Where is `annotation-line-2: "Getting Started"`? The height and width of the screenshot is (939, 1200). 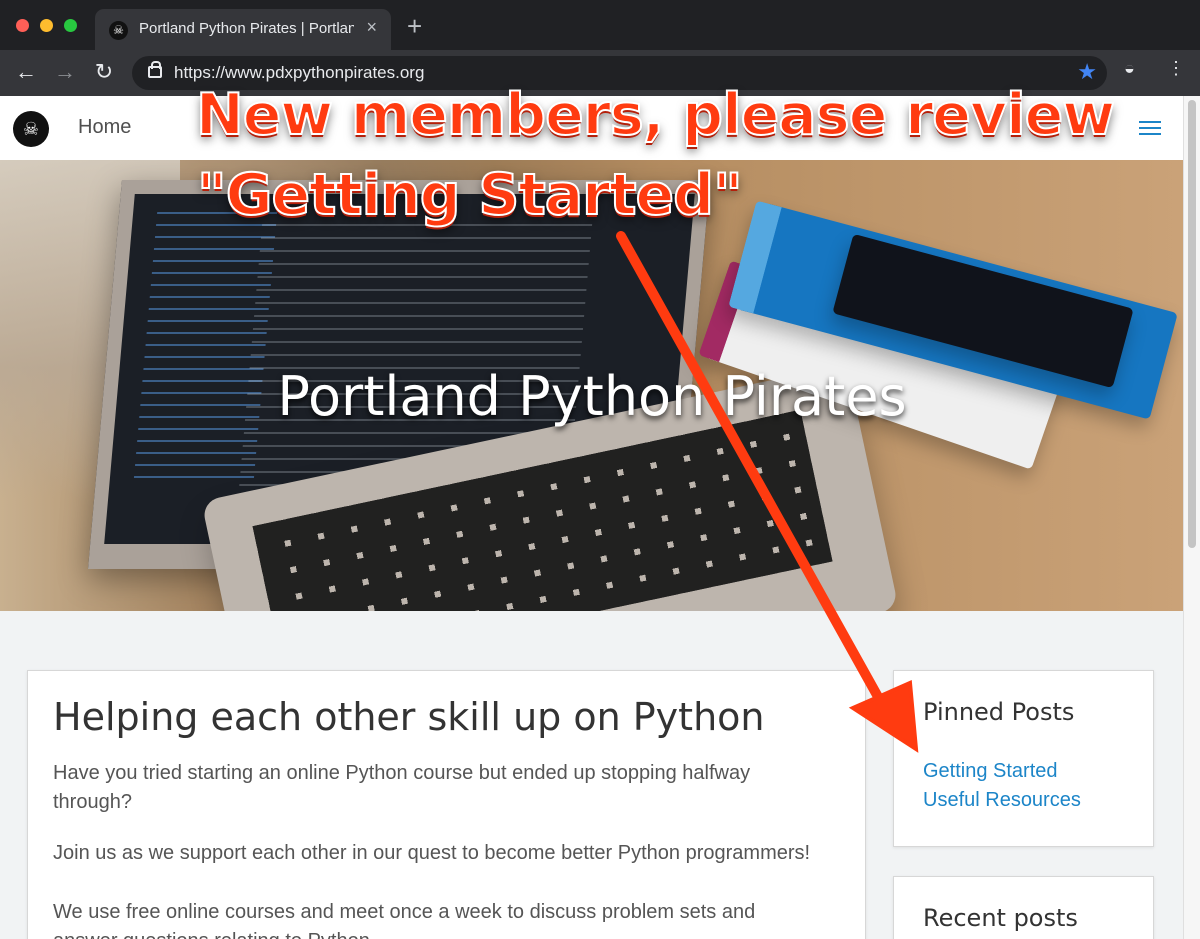
annotation-line-2: "Getting Started" is located at coordinates (470, 195).